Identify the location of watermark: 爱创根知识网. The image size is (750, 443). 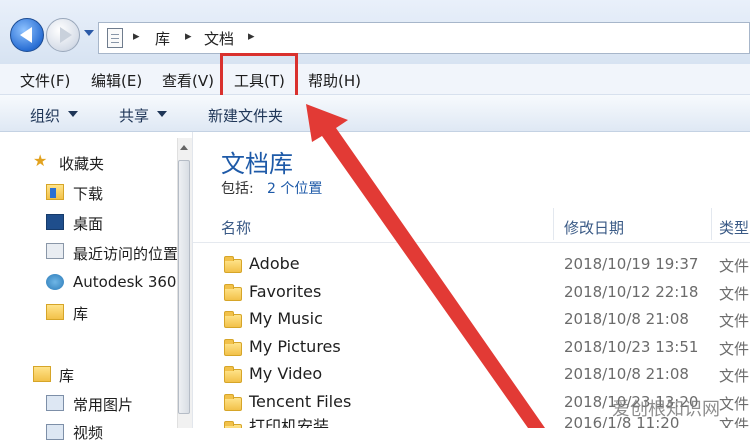
(666, 409).